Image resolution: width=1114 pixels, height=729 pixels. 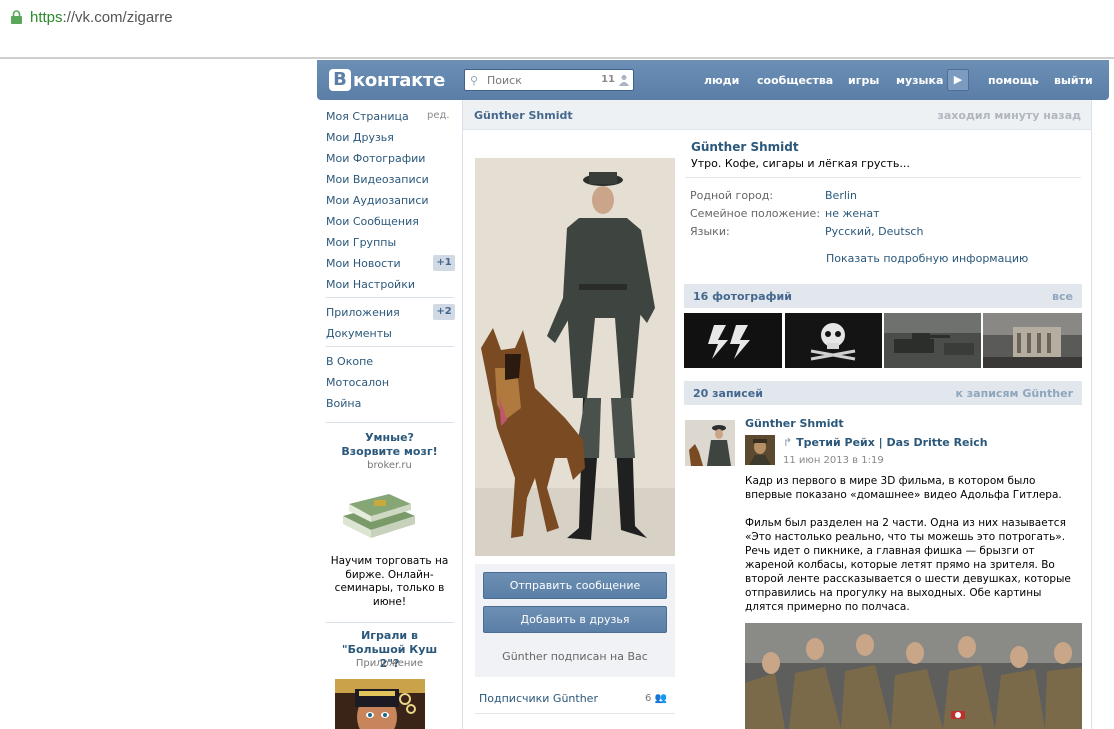 What do you see at coordinates (863, 80) in the screenshot?
I see `nav-games: игры` at bounding box center [863, 80].